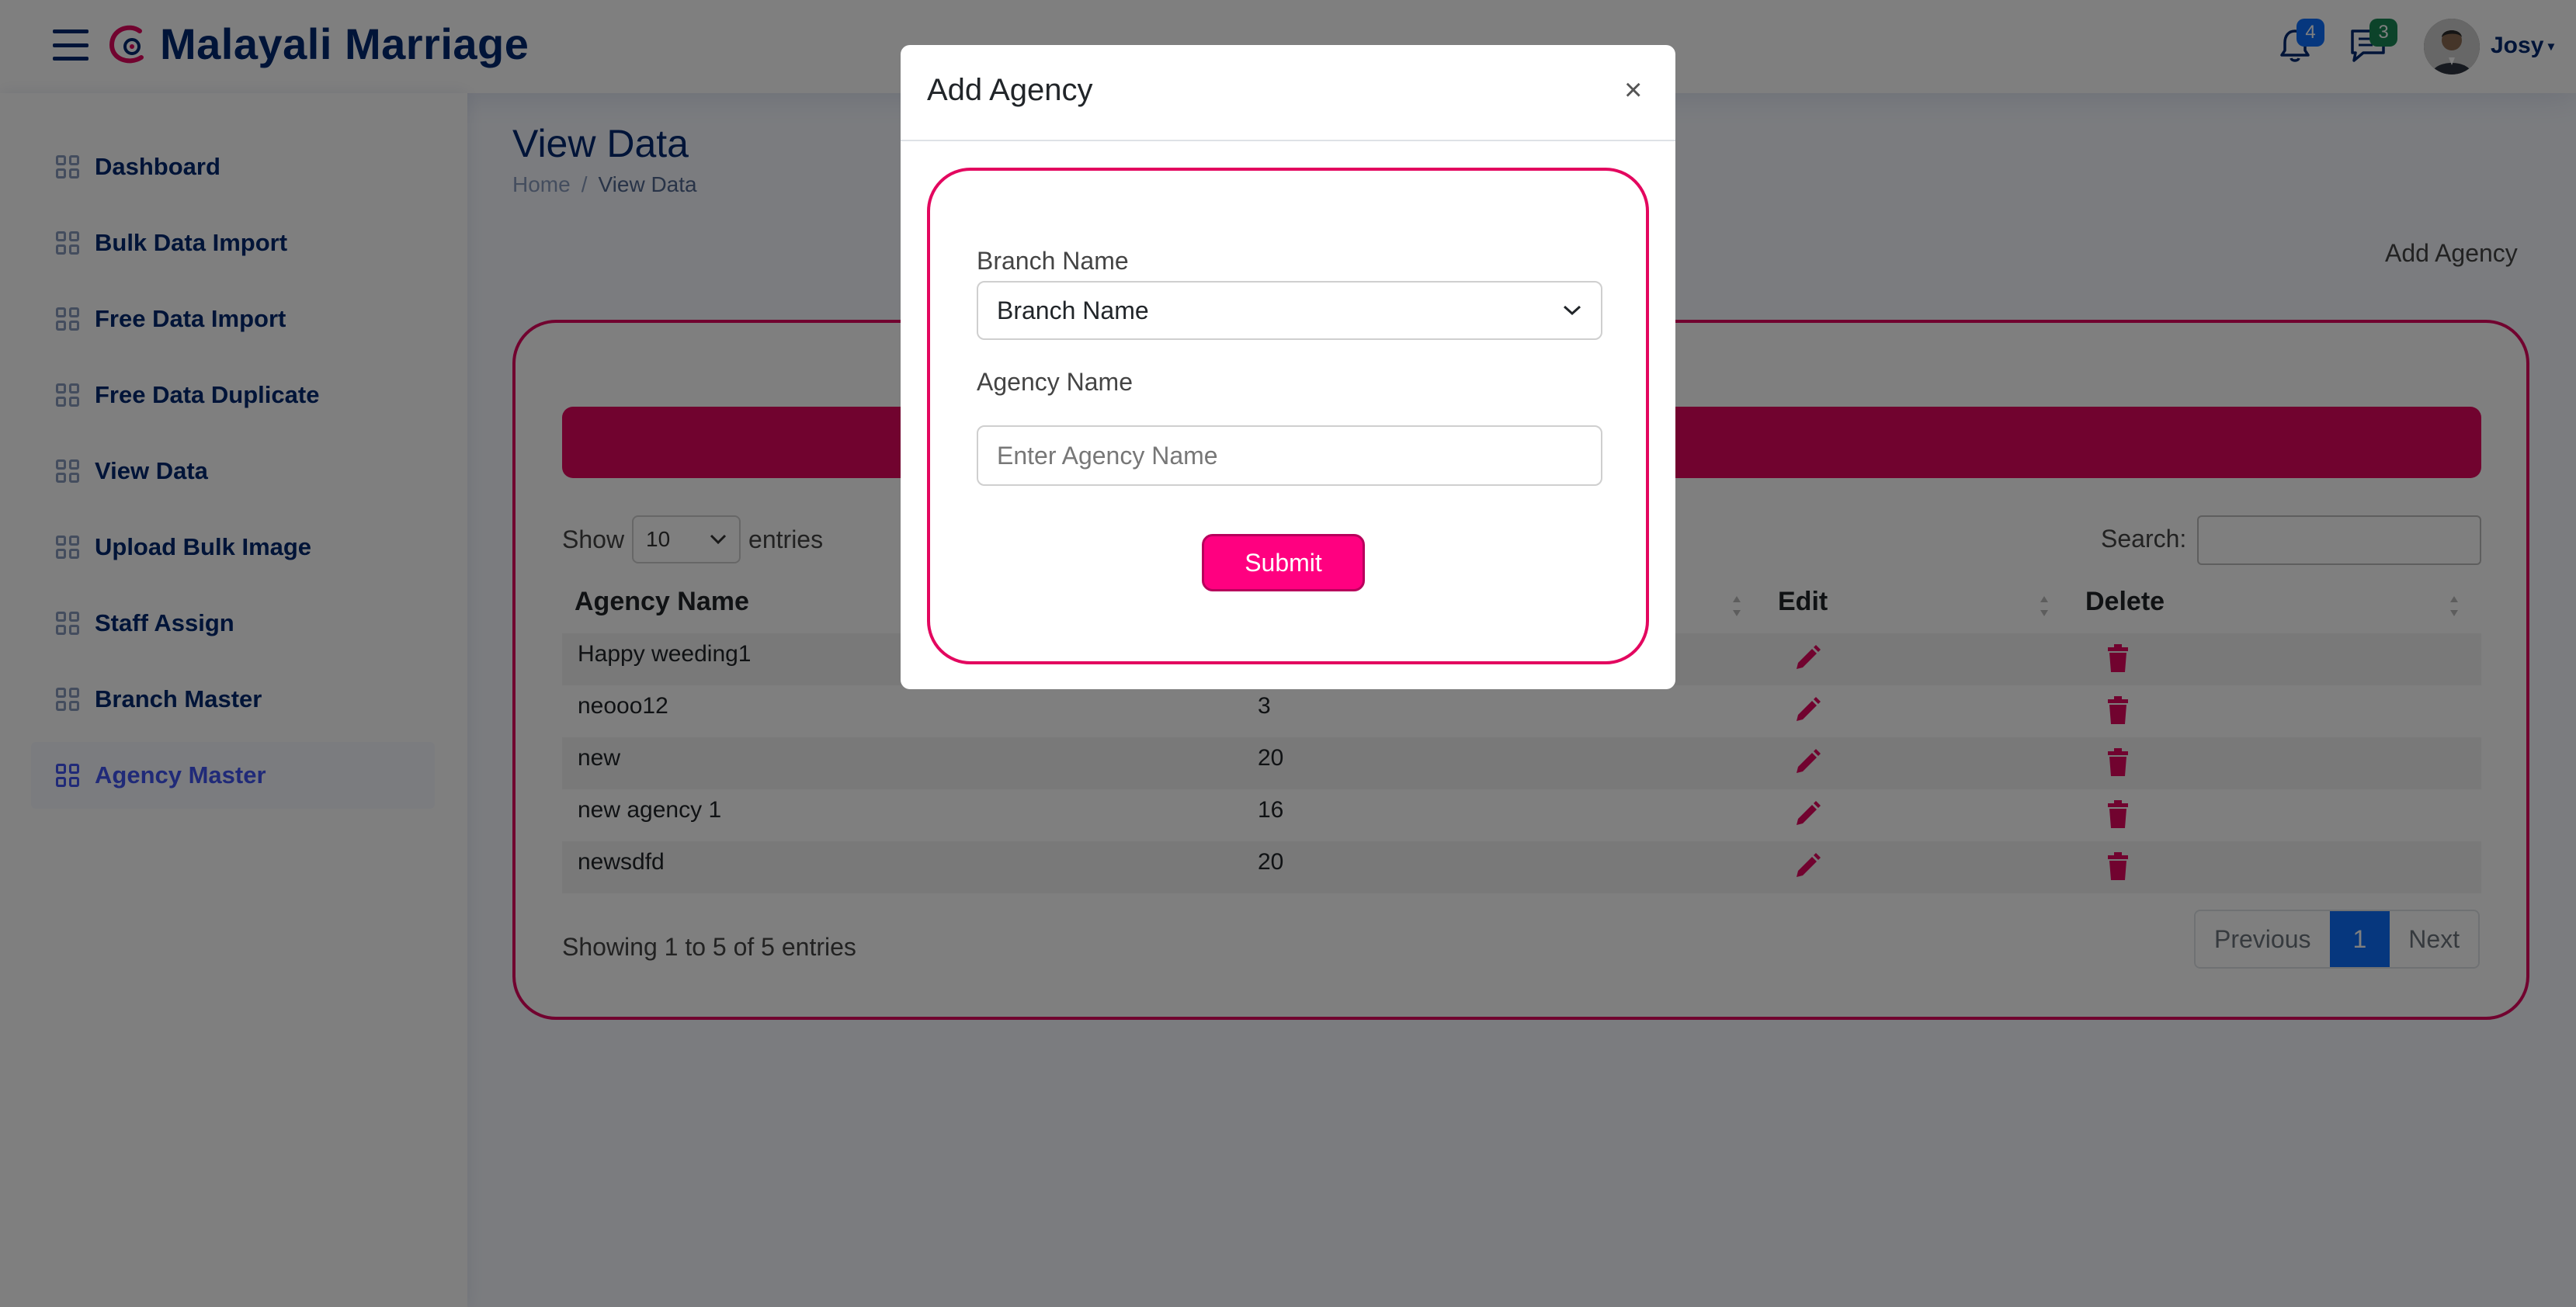 Image resolution: width=2576 pixels, height=1307 pixels. I want to click on chevron-down-icon, so click(1572, 310).